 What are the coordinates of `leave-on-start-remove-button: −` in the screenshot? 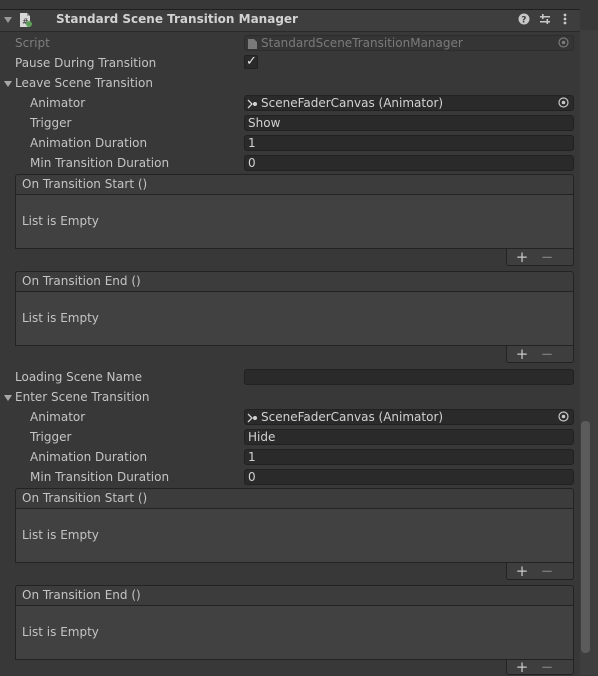 It's located at (547, 257).